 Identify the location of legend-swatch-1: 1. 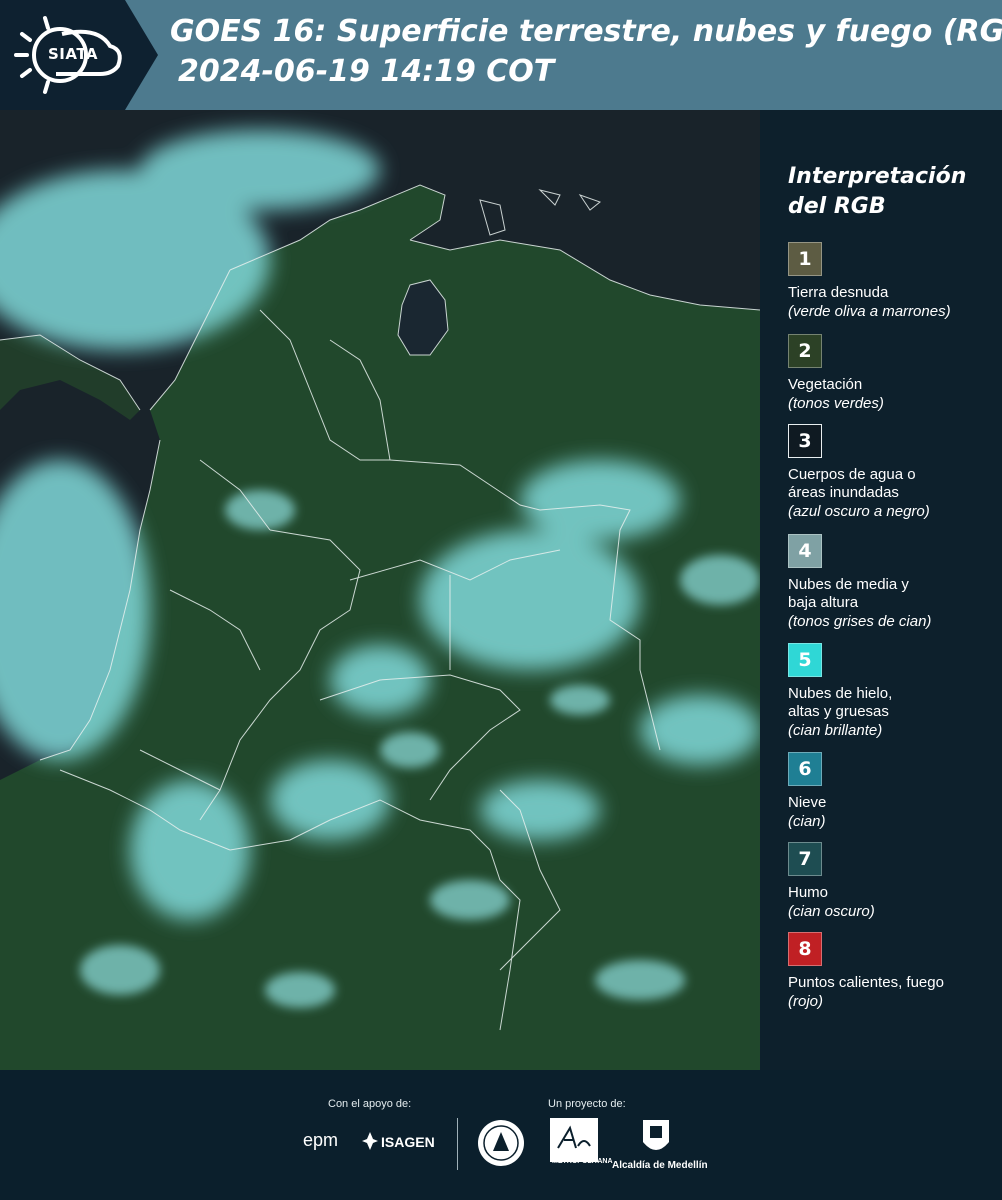
(805, 259).